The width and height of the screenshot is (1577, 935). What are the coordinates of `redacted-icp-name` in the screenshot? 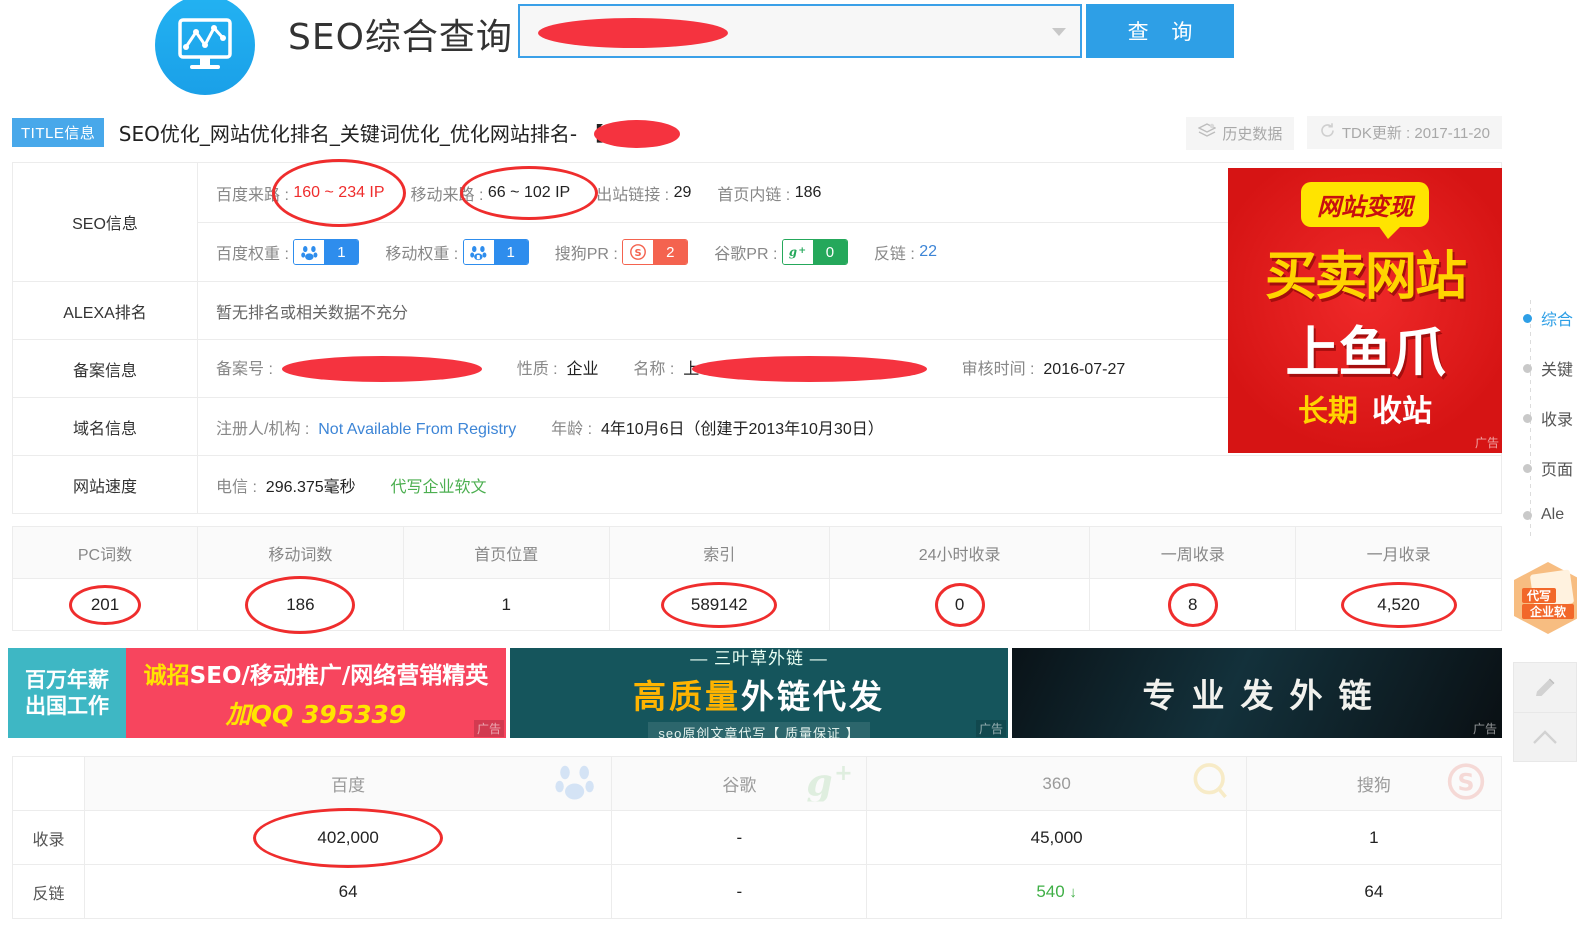 It's located at (809, 369).